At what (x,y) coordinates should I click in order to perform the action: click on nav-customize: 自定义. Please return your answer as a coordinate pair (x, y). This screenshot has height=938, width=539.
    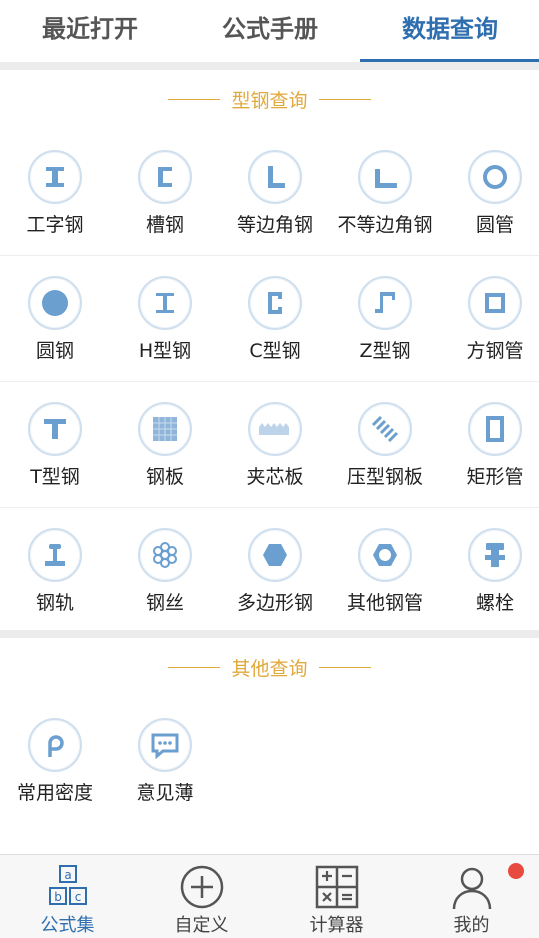
    Looking at the image, I should click on (201, 896).